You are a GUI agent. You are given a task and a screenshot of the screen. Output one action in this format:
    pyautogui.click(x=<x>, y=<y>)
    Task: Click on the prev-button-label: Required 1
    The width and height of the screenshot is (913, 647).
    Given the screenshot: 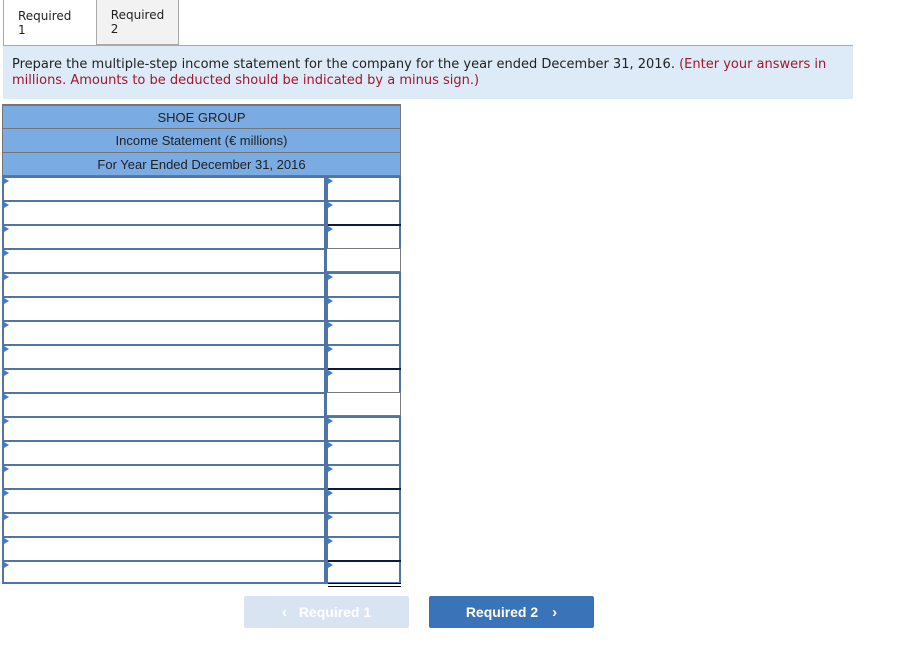 What is the action you would take?
    pyautogui.click(x=335, y=612)
    